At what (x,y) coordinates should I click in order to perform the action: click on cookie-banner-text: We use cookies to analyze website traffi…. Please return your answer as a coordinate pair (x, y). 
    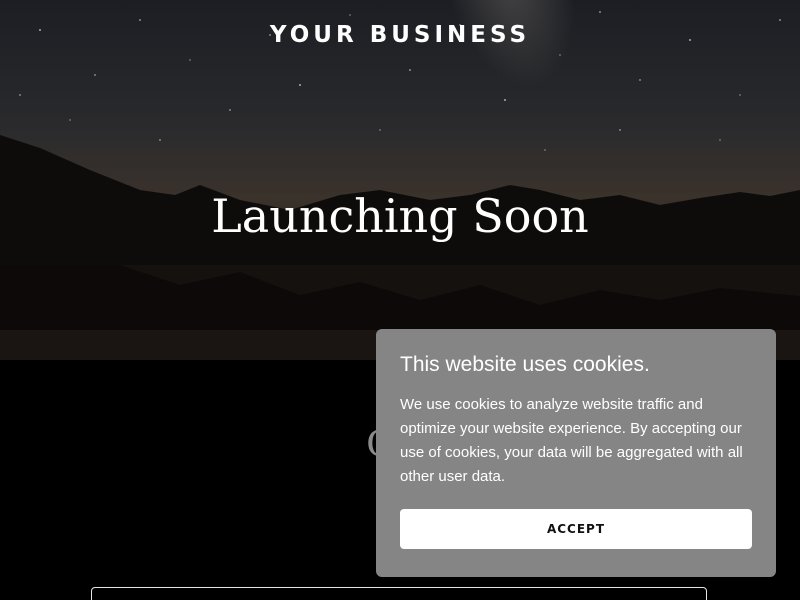
    Looking at the image, I should click on (571, 440).